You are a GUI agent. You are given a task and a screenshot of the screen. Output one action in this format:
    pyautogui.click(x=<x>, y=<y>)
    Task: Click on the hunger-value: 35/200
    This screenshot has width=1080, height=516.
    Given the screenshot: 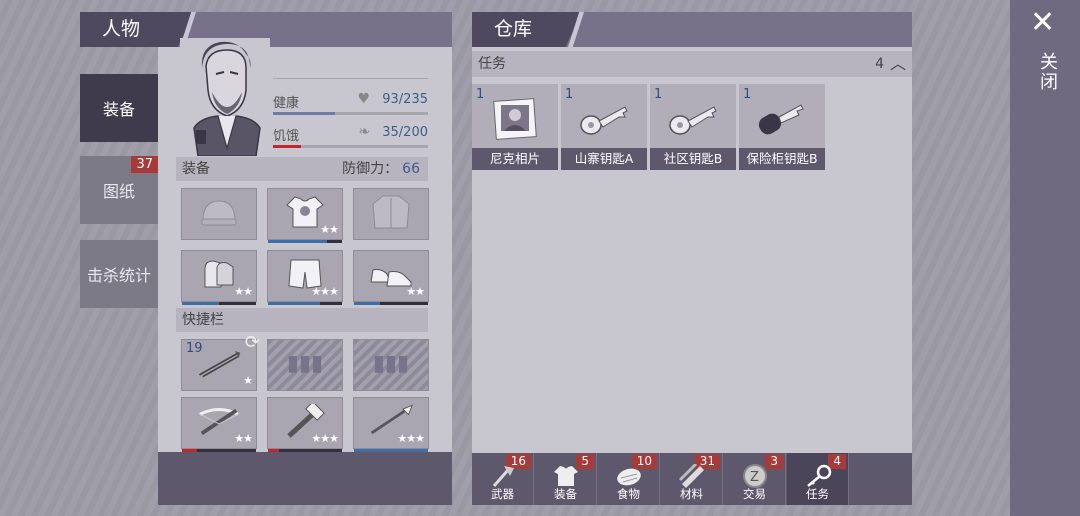 What is the action you would take?
    pyautogui.click(x=405, y=132)
    